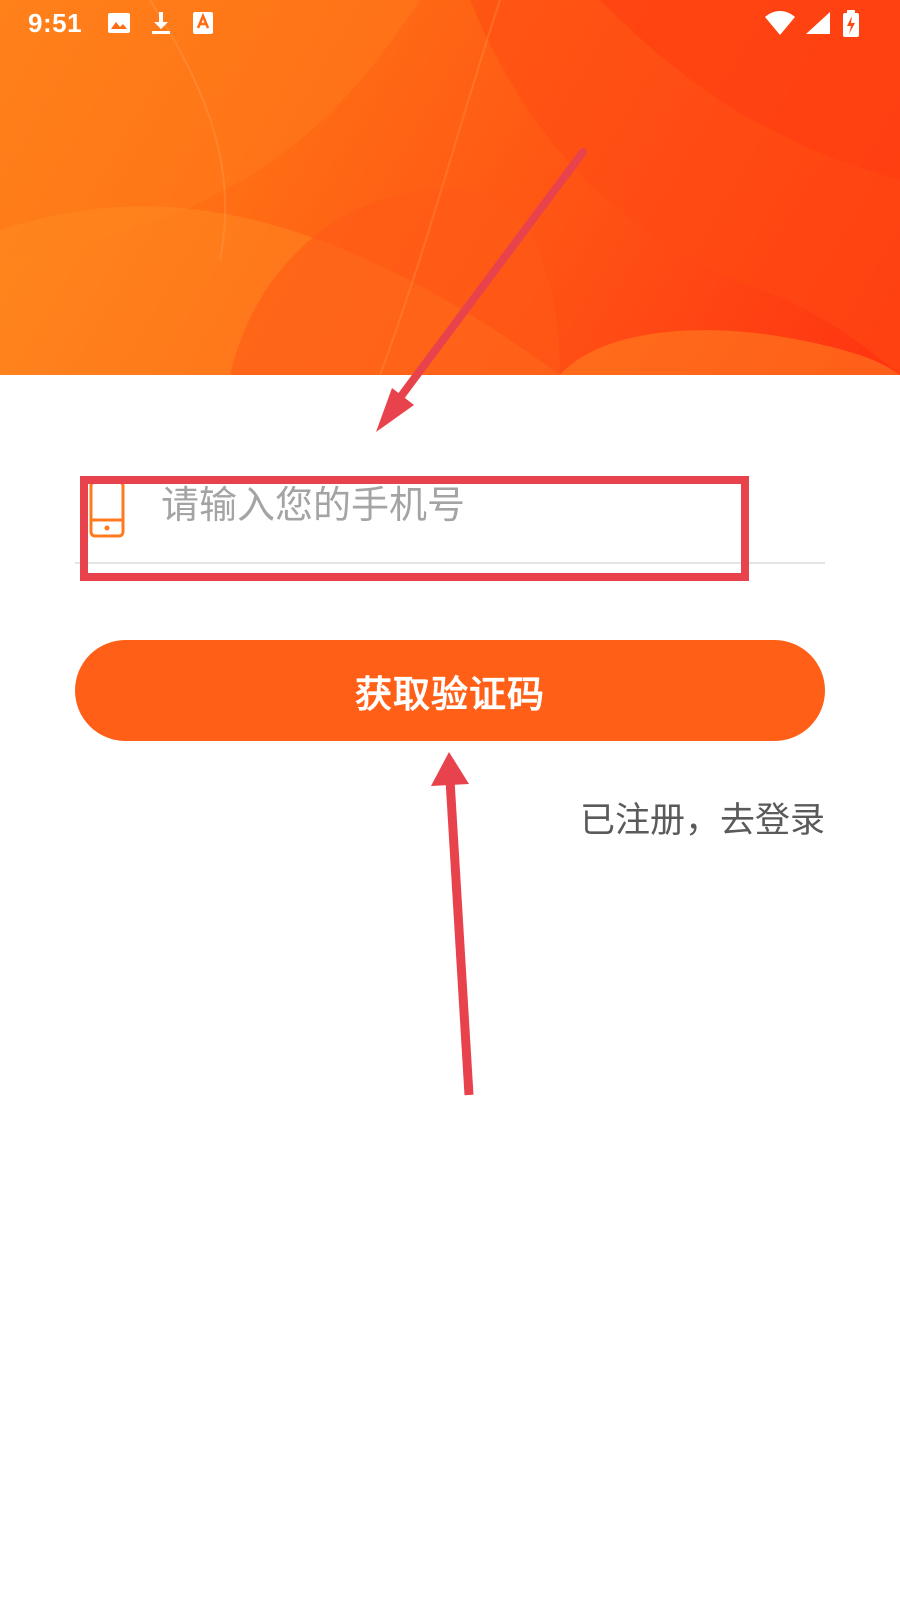 Image resolution: width=900 pixels, height=1600 pixels. Describe the element at coordinates (161, 23) in the screenshot. I see `download-icon` at that location.